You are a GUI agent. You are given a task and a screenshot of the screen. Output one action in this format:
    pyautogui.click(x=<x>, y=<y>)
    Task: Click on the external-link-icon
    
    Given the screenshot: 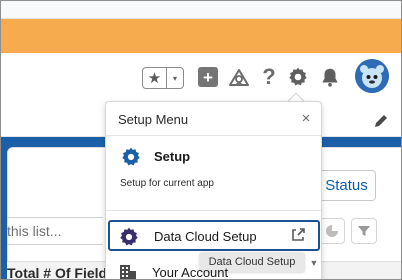 What is the action you would take?
    pyautogui.click(x=298, y=235)
    